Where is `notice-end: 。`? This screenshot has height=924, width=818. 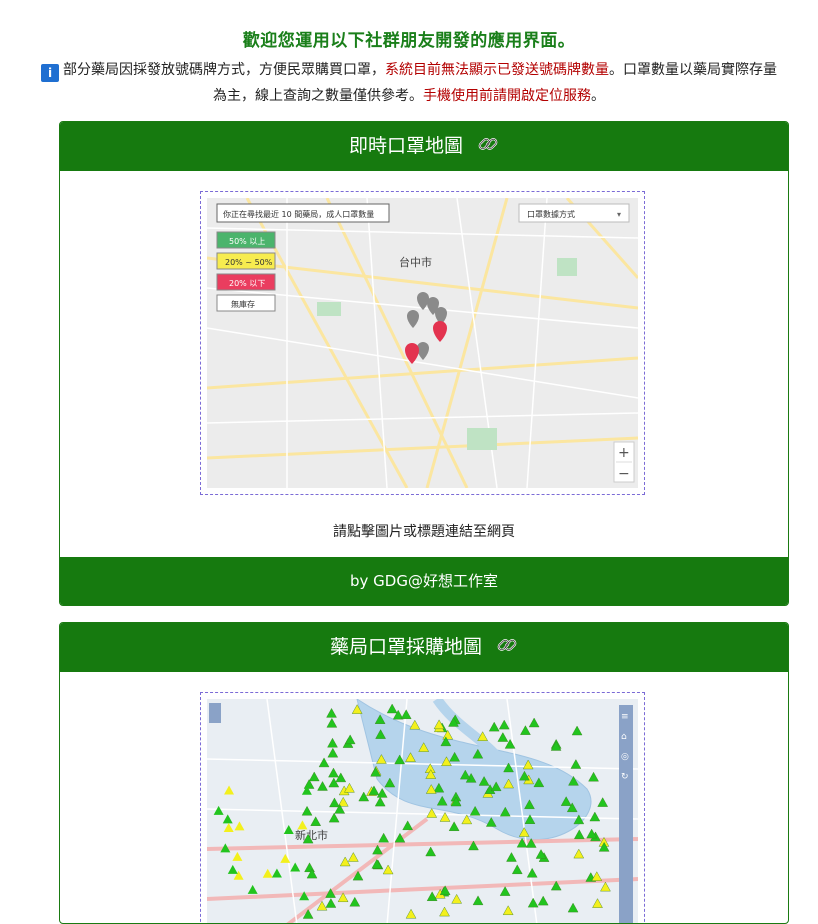
notice-end: 。 is located at coordinates (598, 96).